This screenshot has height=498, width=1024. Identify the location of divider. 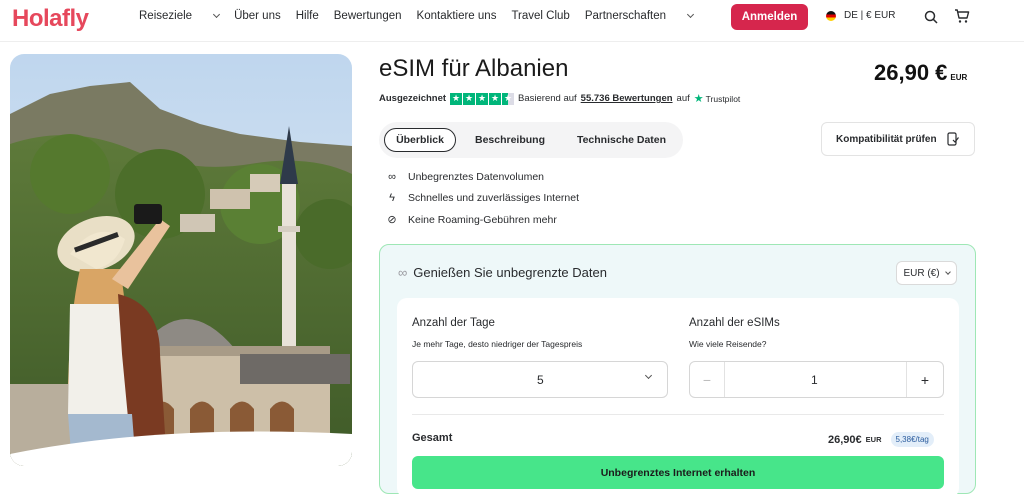
(678, 414).